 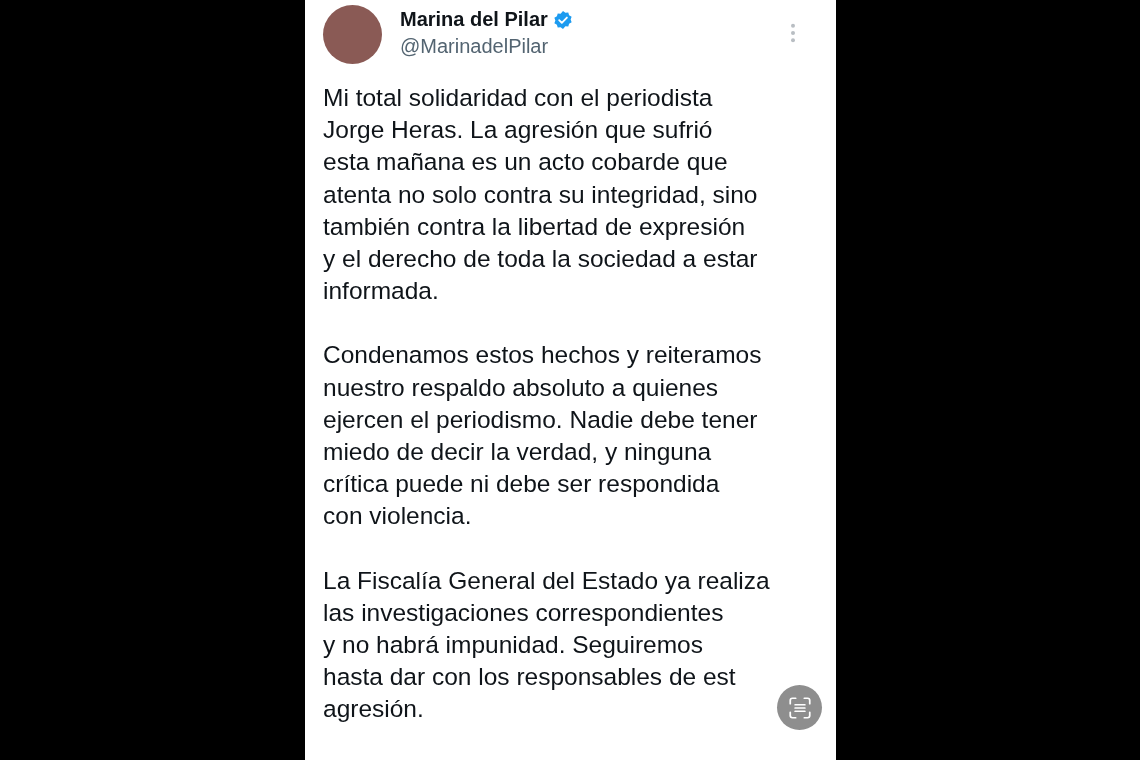 What do you see at coordinates (474, 19) in the screenshot?
I see `author-name: Marina del Pilar` at bounding box center [474, 19].